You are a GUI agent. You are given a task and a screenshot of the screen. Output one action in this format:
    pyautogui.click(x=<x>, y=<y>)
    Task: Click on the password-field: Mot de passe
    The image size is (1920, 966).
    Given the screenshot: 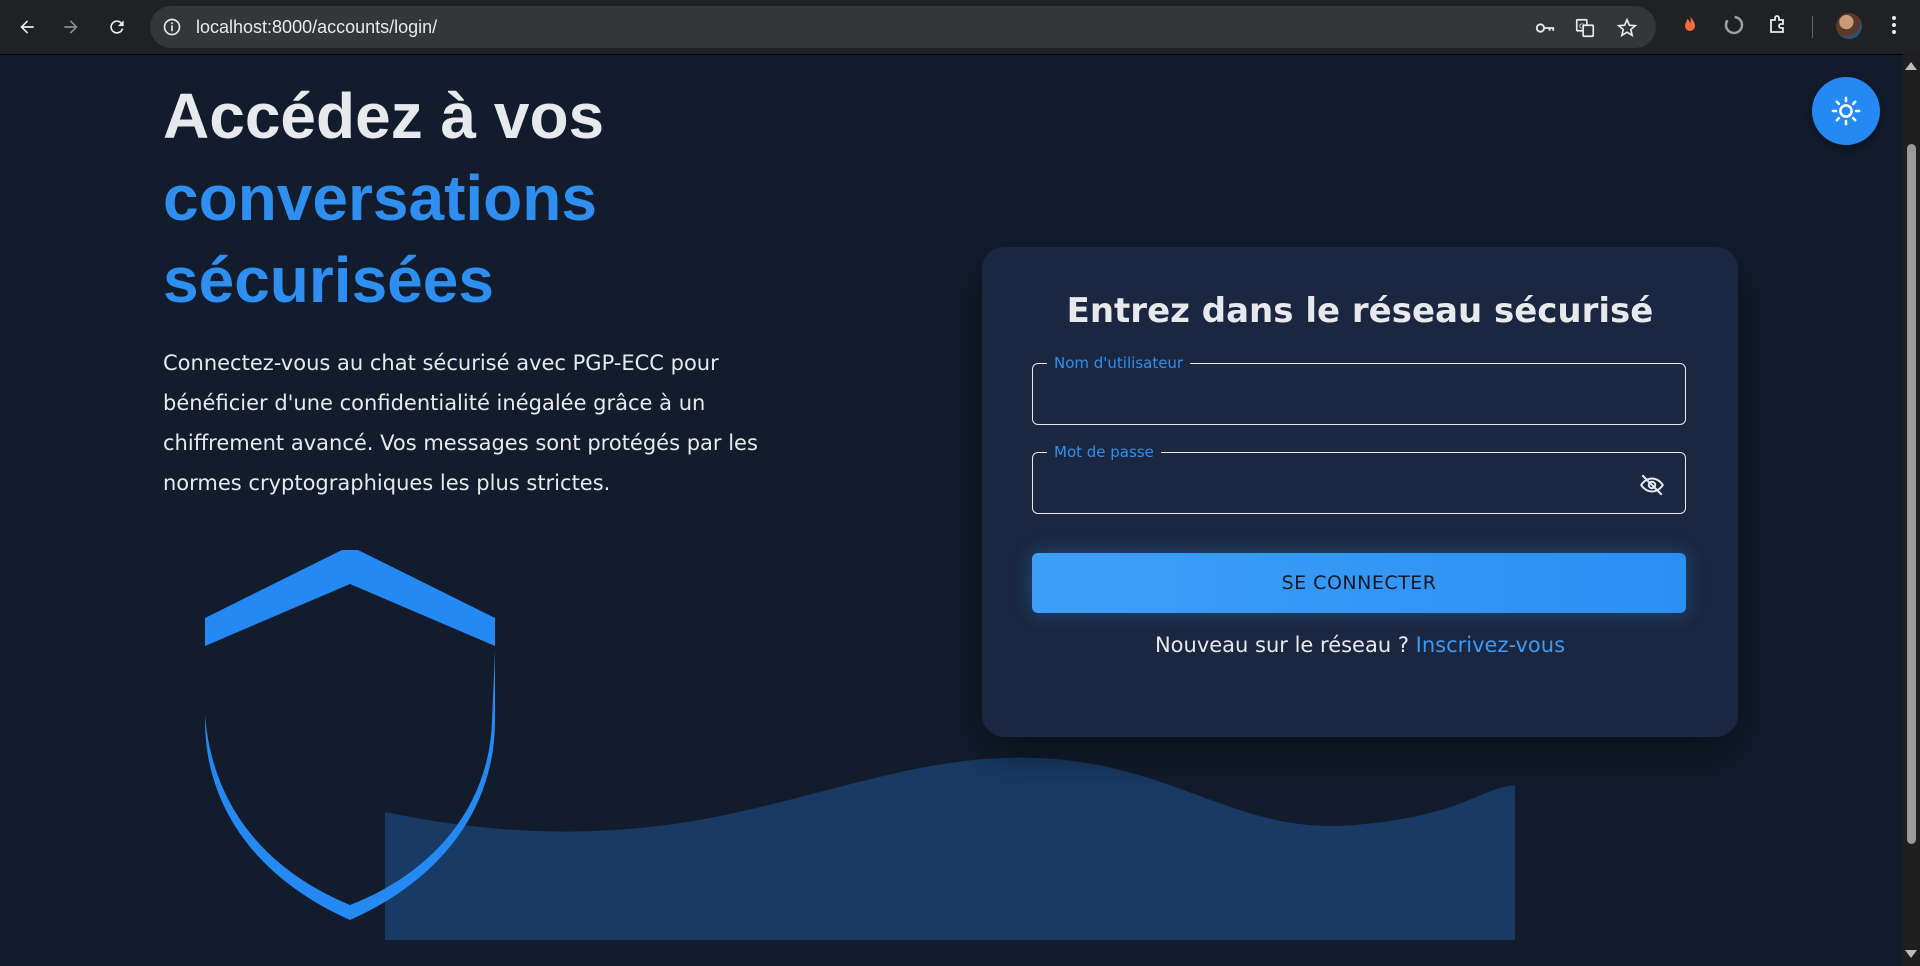 What is the action you would take?
    pyautogui.click(x=1359, y=478)
    